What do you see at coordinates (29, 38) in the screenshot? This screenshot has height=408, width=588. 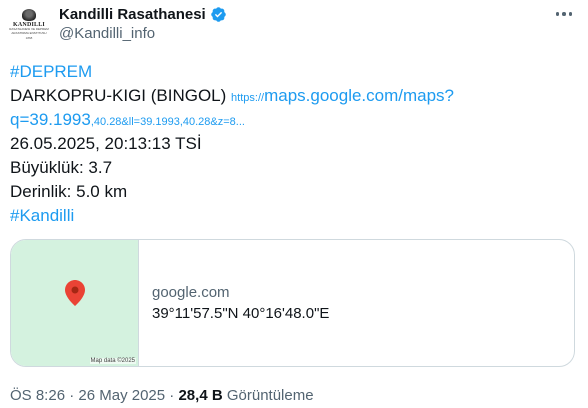 I see `avatar-logo-year: 1868` at bounding box center [29, 38].